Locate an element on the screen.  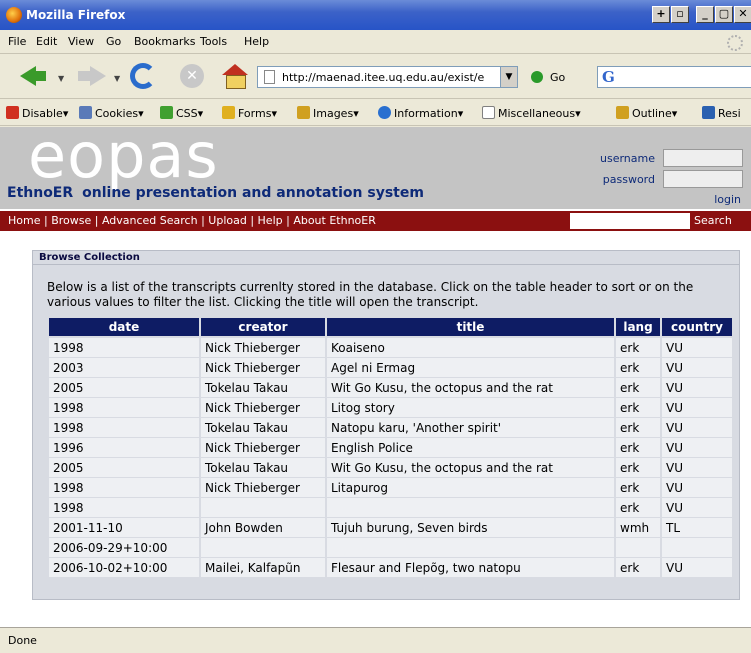
menu-bookmarks: Bookmarks is located at coordinates (164, 41).